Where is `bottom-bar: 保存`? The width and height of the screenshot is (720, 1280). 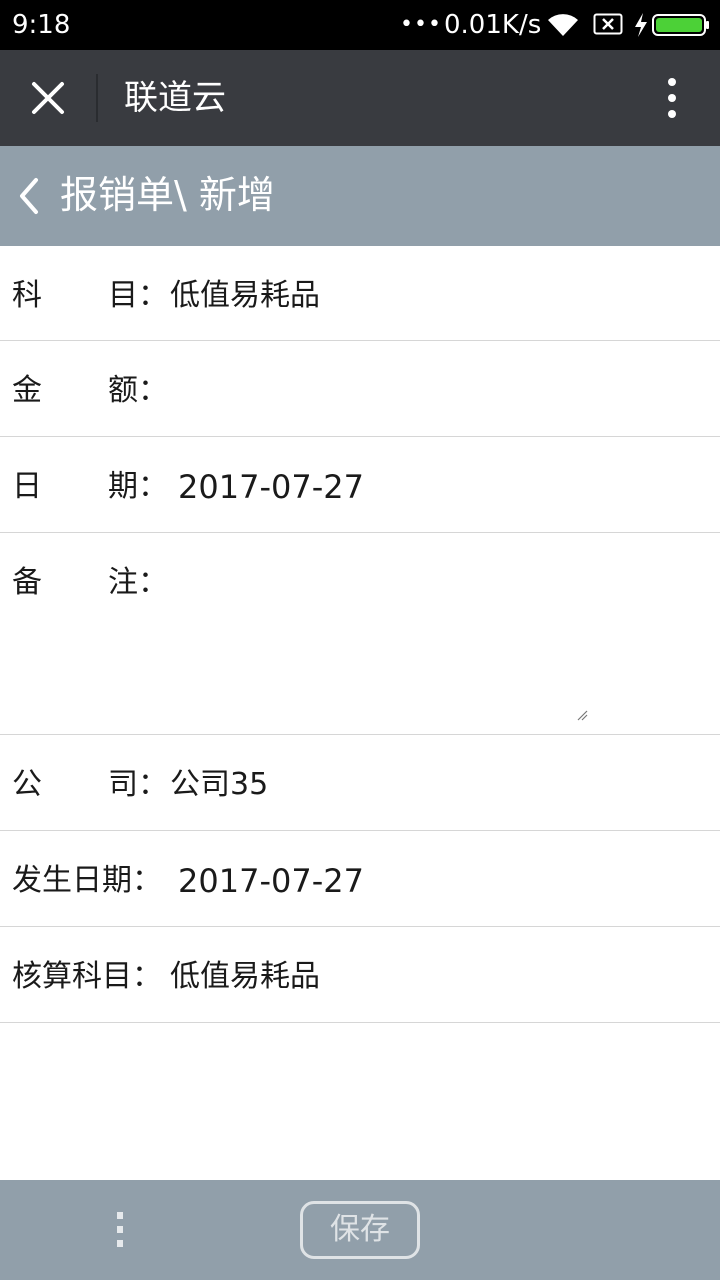 bottom-bar: 保存 is located at coordinates (360, 1230).